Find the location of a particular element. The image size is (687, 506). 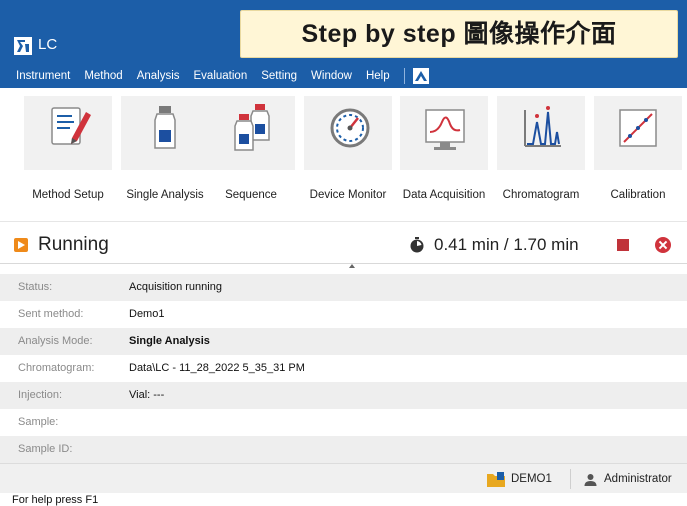

detail-value: Vial: --- is located at coordinates (147, 395).